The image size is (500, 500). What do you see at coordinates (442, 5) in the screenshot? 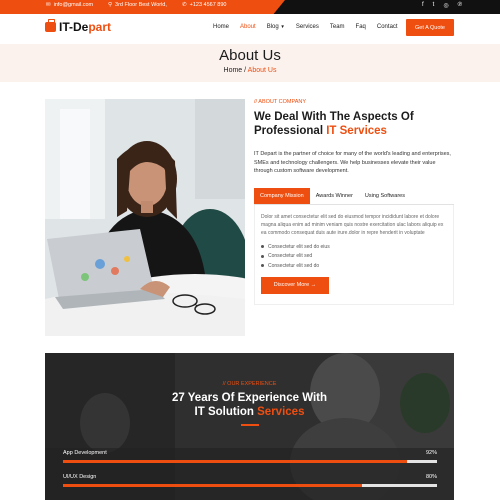
I see `social-links: f t ◎ ℗` at bounding box center [442, 5].